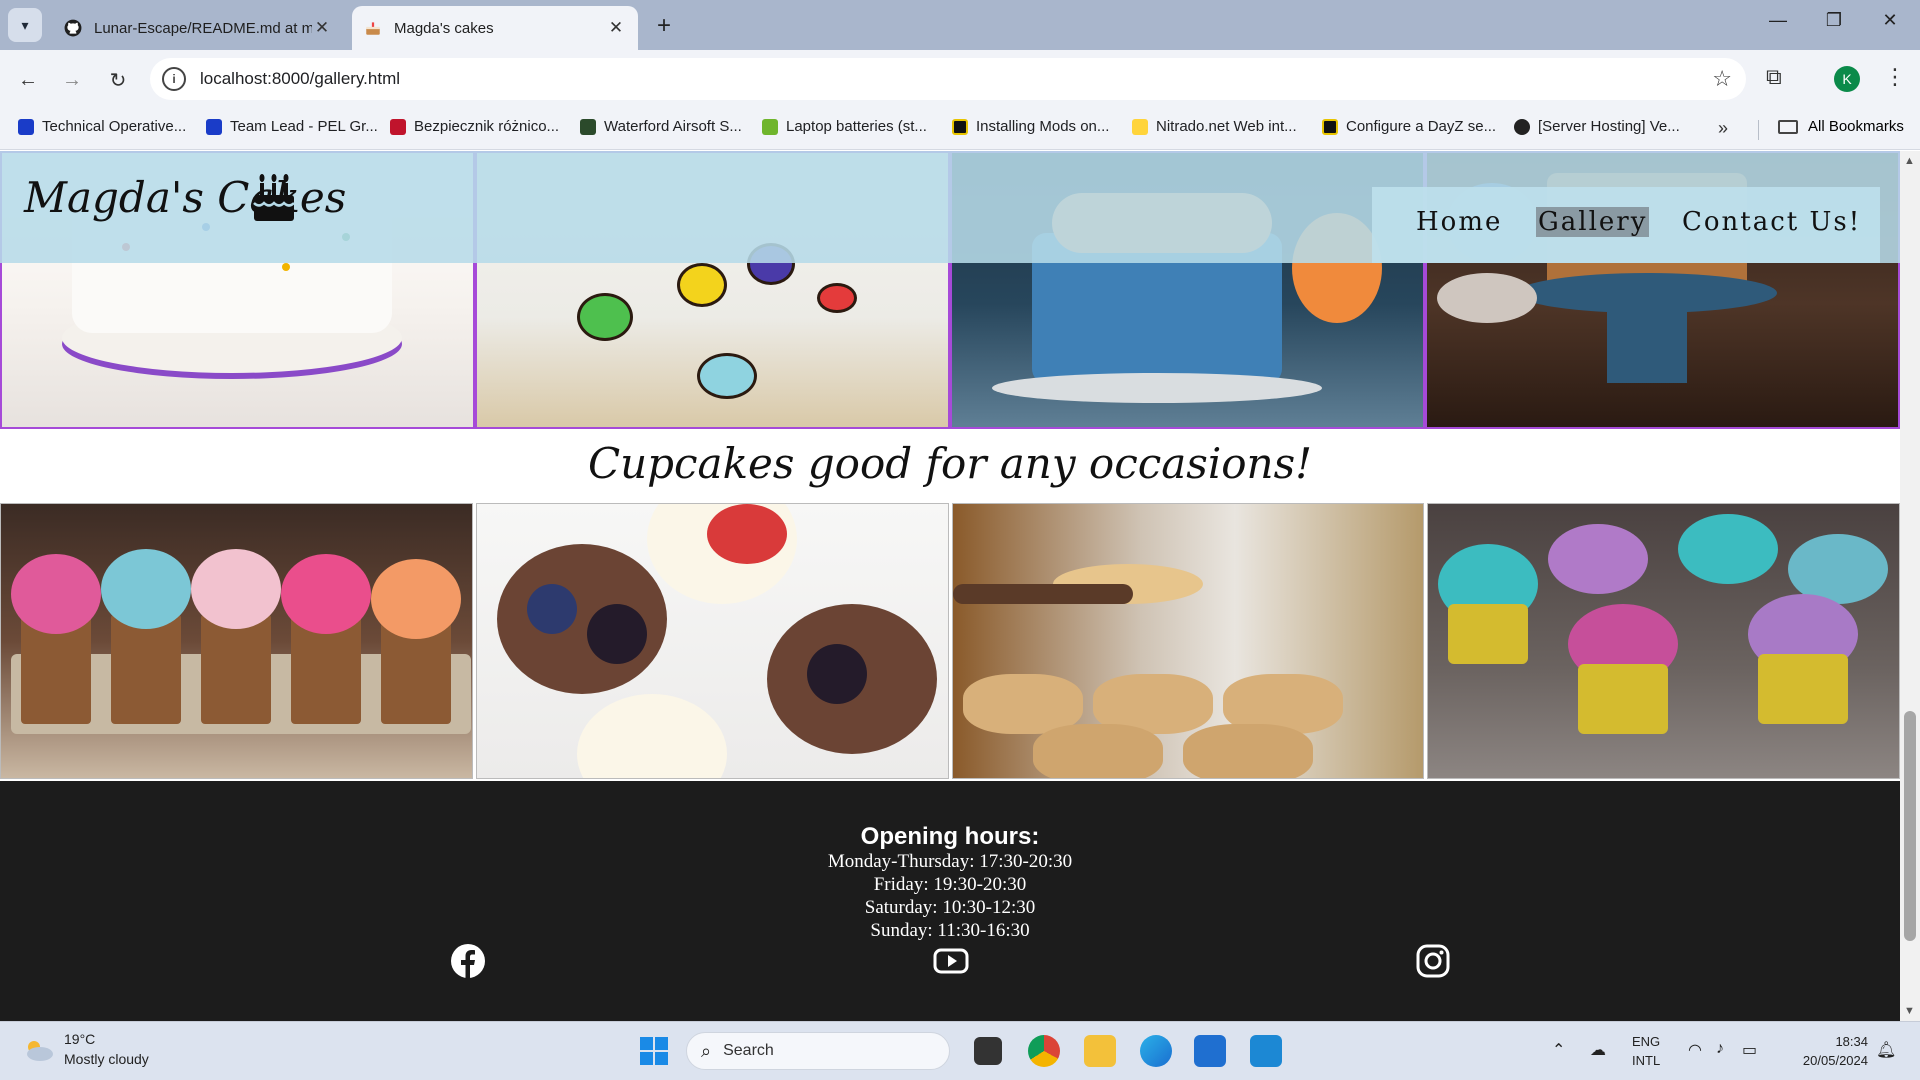 Image resolution: width=1920 pixels, height=1080 pixels. Describe the element at coordinates (203, 28) in the screenshot. I see `tab-title: Lunar-Escape/README.md at m` at that location.